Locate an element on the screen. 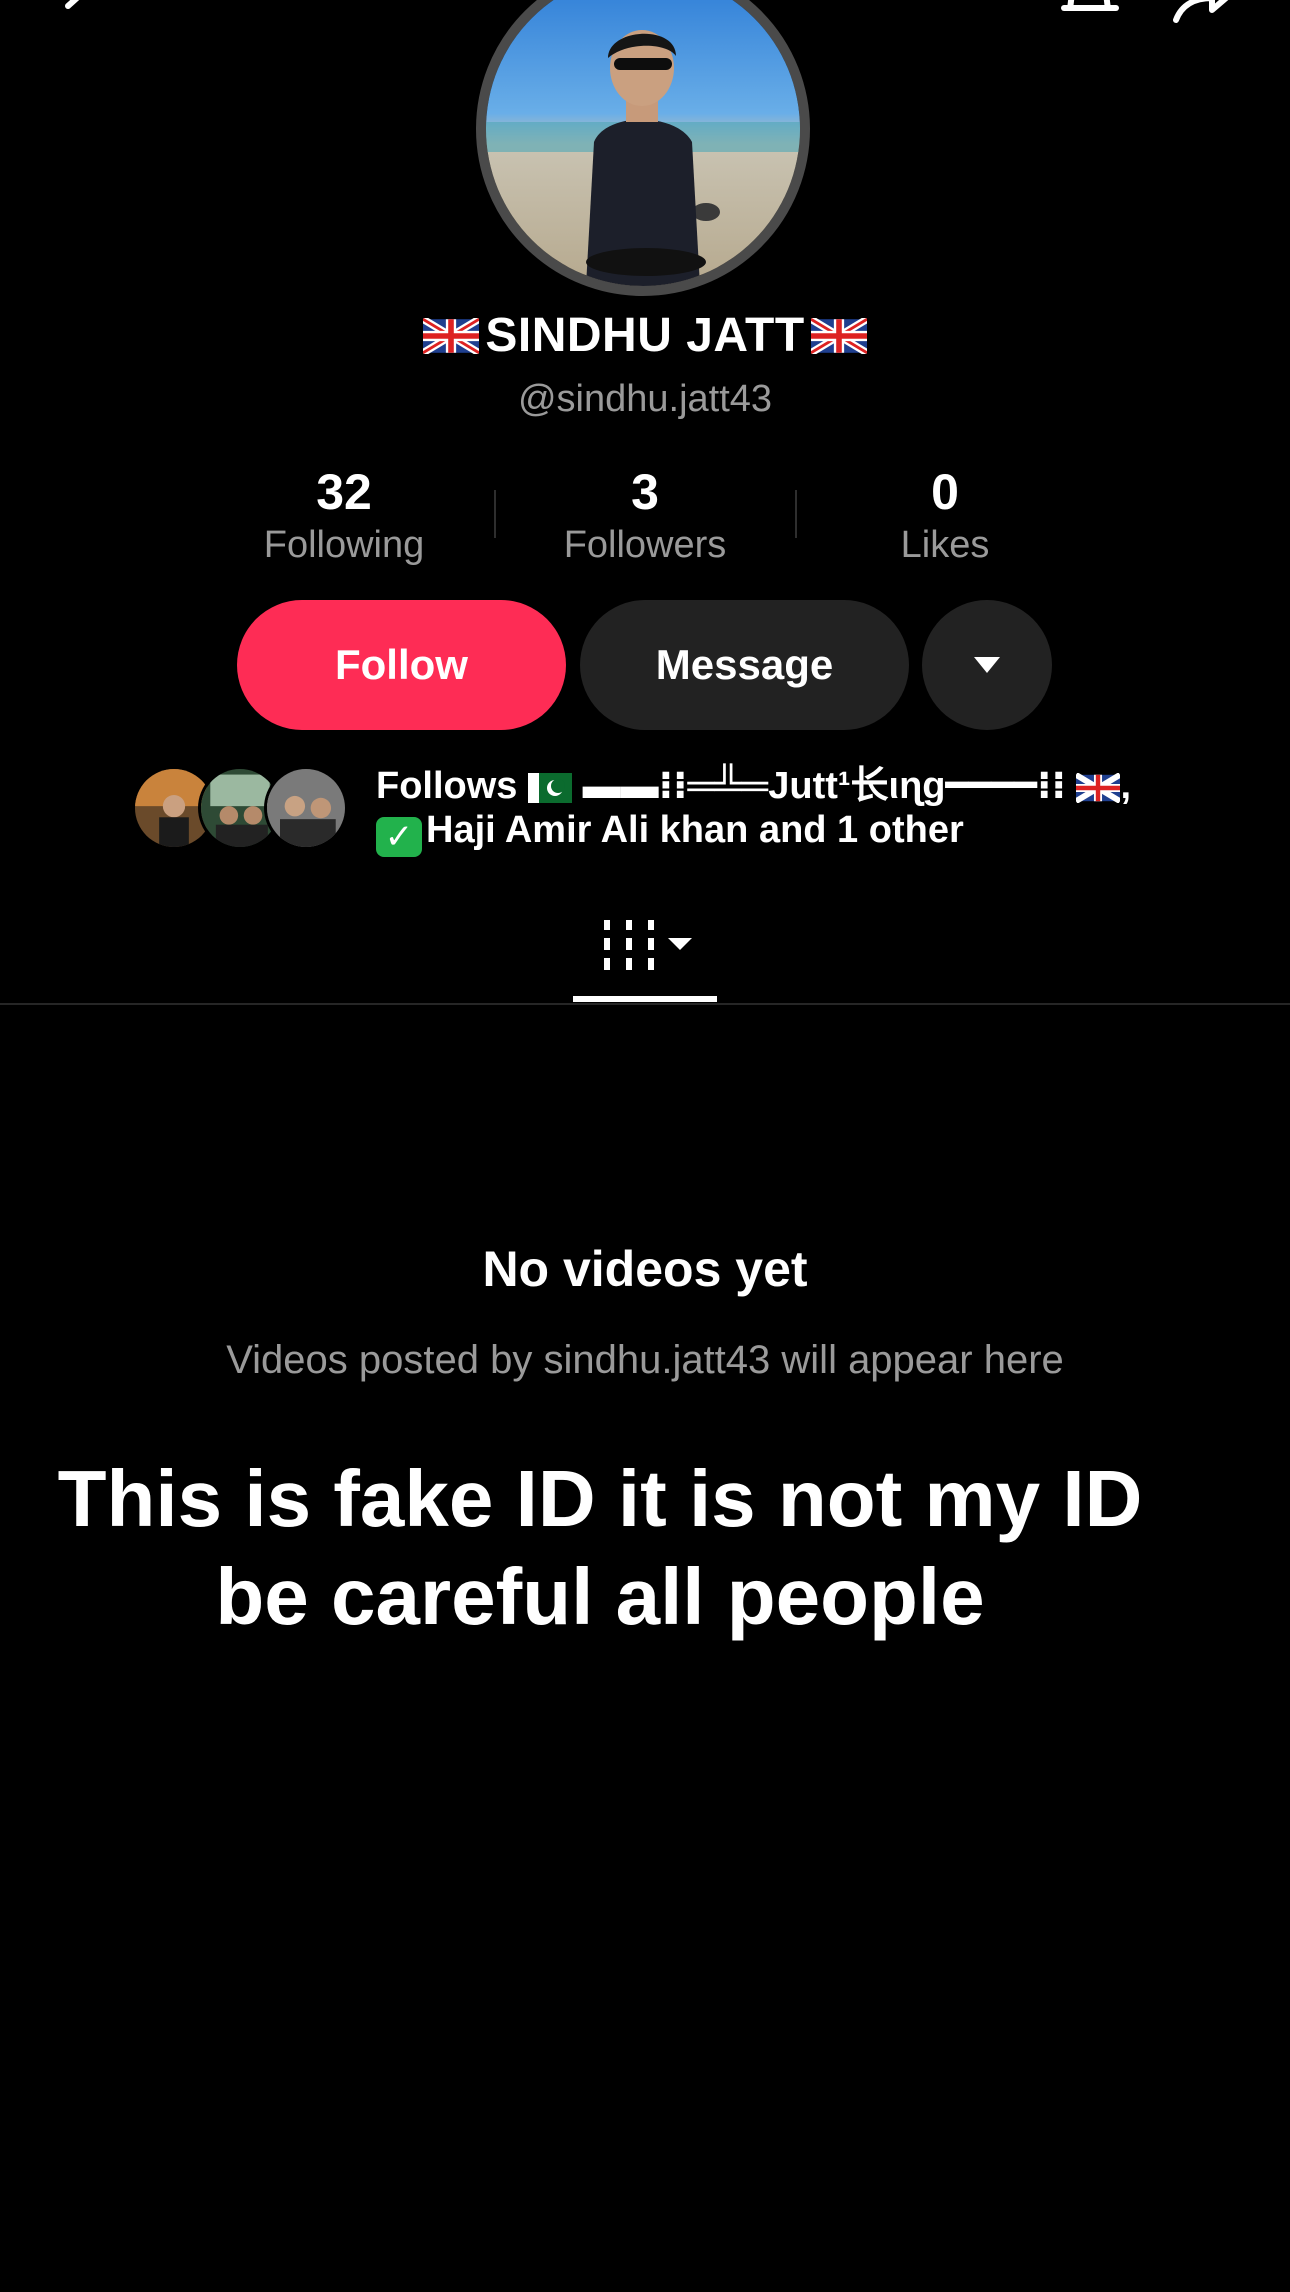  likes-label: Likes is located at coordinates (945, 545).